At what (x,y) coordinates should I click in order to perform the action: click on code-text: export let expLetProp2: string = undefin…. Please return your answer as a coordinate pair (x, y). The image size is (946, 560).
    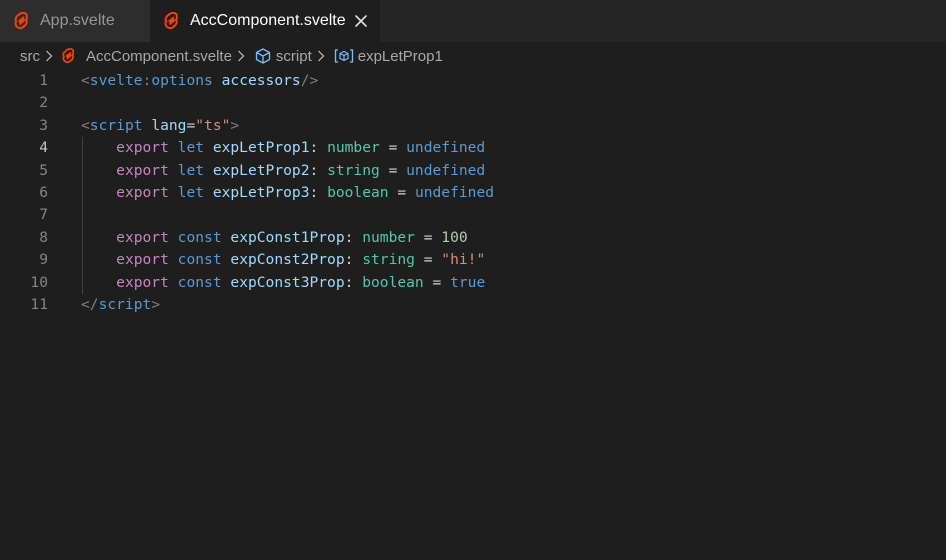
    Looking at the image, I should click on (283, 171).